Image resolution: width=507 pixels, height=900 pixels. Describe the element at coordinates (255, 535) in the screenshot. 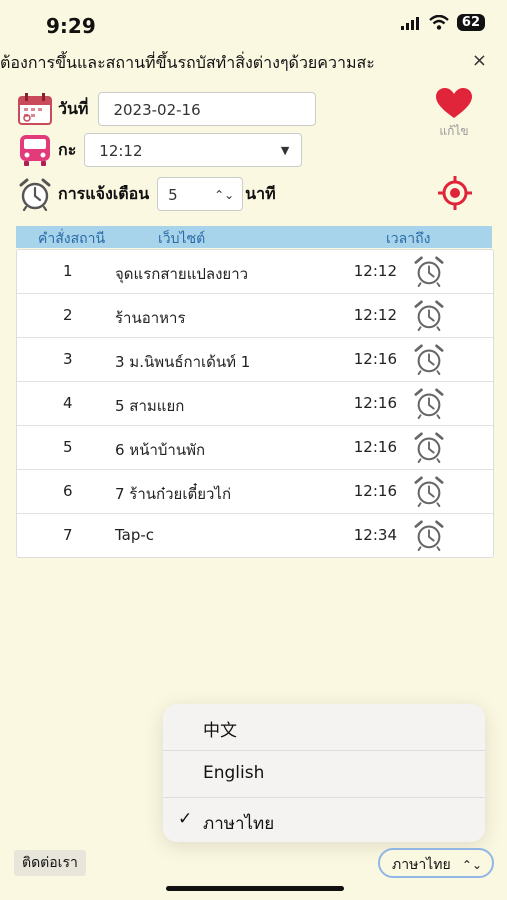

I see `table-row: 7 Tap-c 12:34` at that location.